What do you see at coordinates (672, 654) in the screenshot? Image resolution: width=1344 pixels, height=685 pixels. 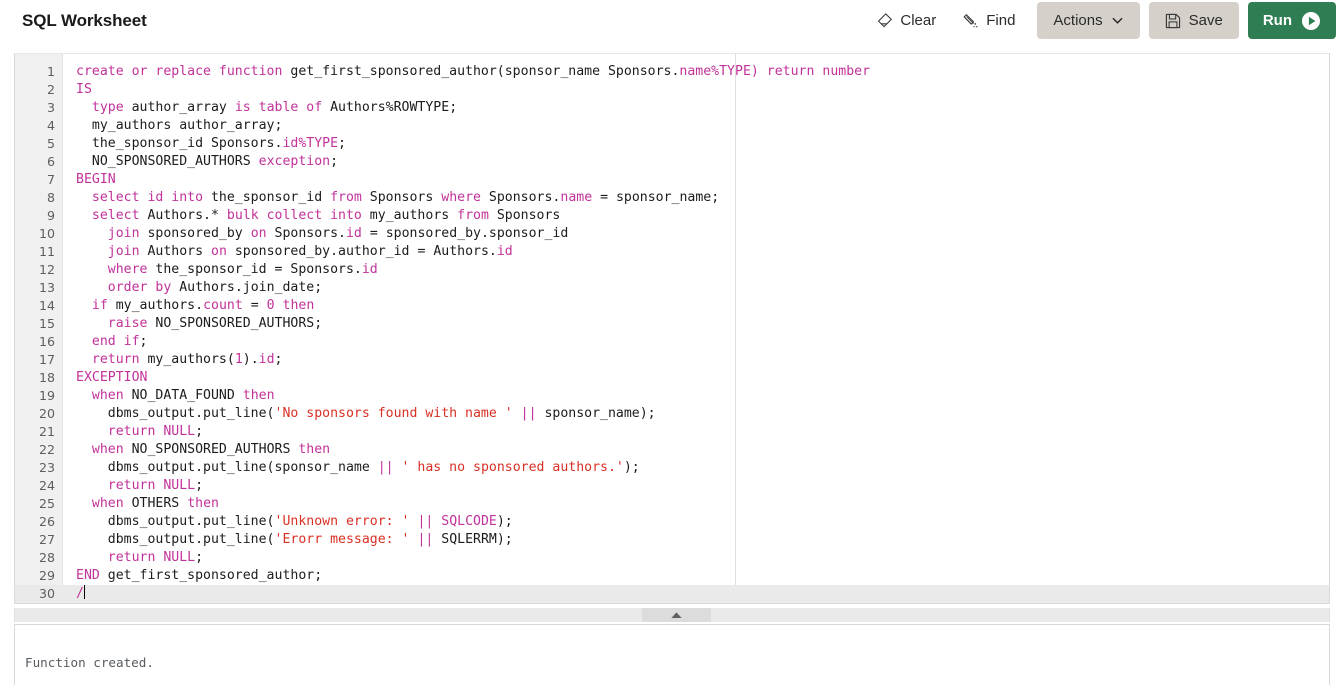 I see `output-panel: Function created.` at bounding box center [672, 654].